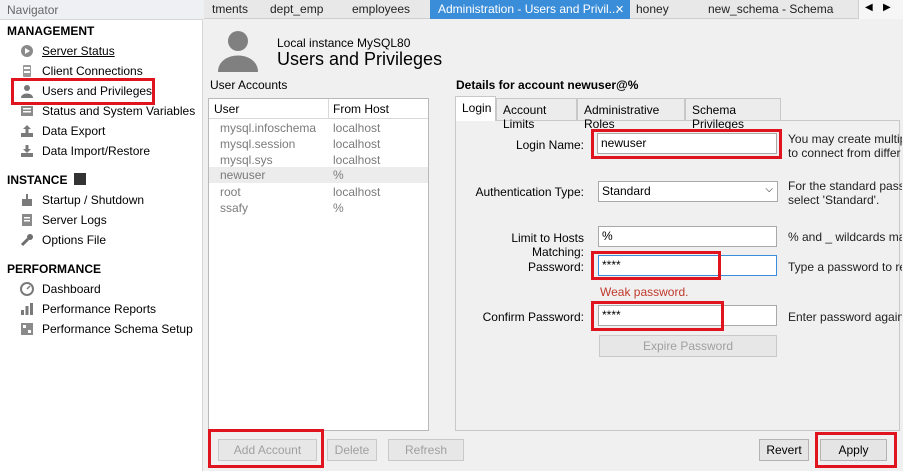 This screenshot has height=471, width=903. I want to click on nav-item-server-status: Server Status, so click(67, 50).